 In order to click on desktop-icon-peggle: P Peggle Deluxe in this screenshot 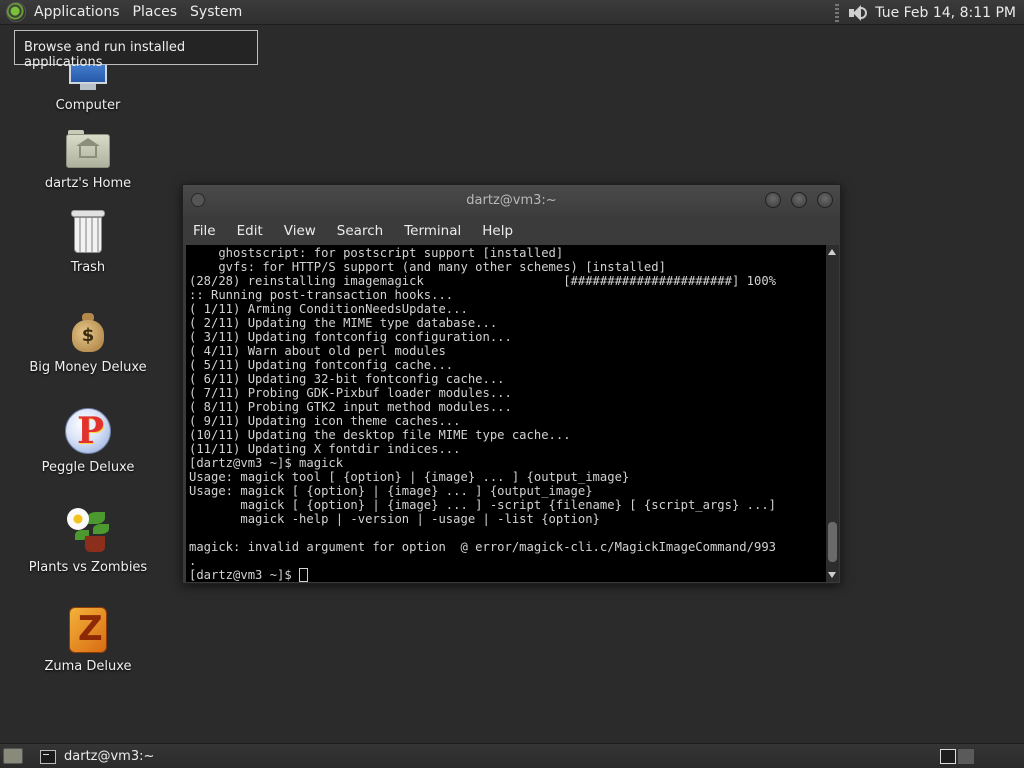, I will do `click(88, 441)`.